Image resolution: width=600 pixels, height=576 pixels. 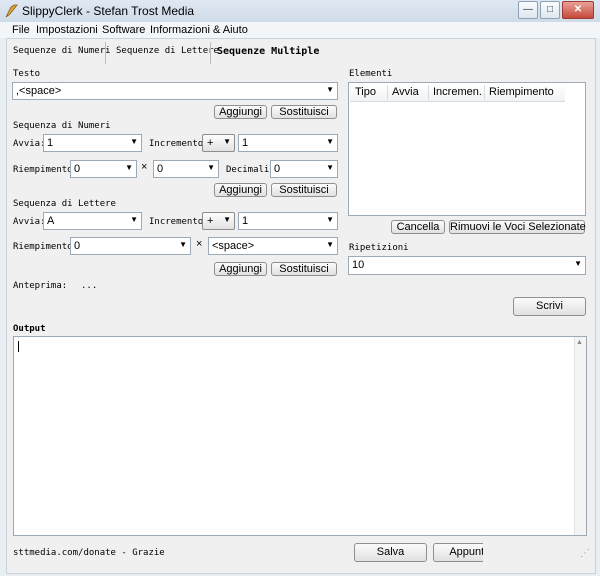 What do you see at coordinates (175, 91) in the screenshot?
I see `testo-combobox: ,<space> ▼` at bounding box center [175, 91].